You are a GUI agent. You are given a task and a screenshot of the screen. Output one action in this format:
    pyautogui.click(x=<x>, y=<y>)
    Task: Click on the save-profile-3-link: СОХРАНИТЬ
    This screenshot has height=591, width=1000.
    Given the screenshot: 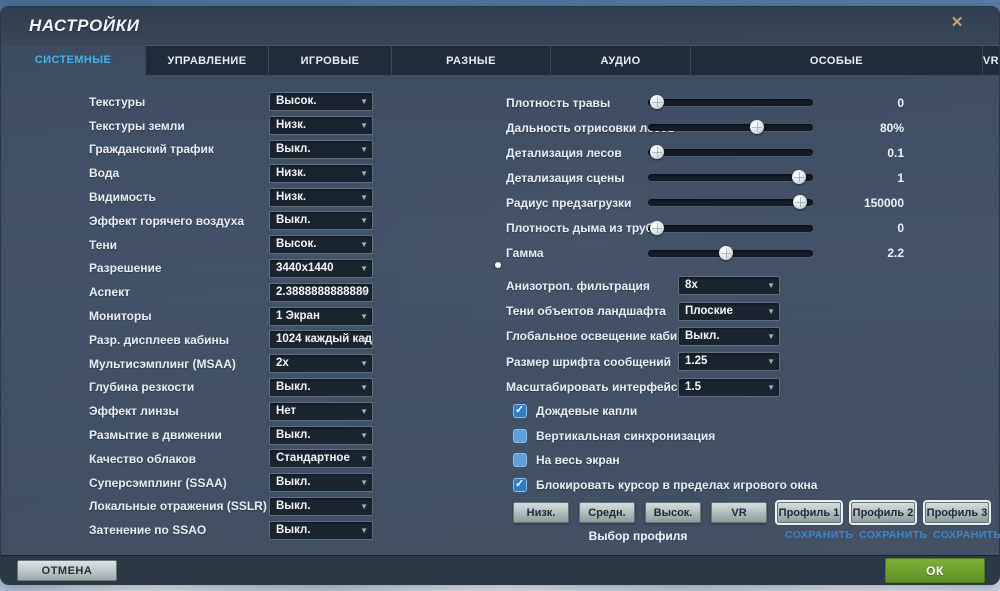 What is the action you would take?
    pyautogui.click(x=966, y=535)
    